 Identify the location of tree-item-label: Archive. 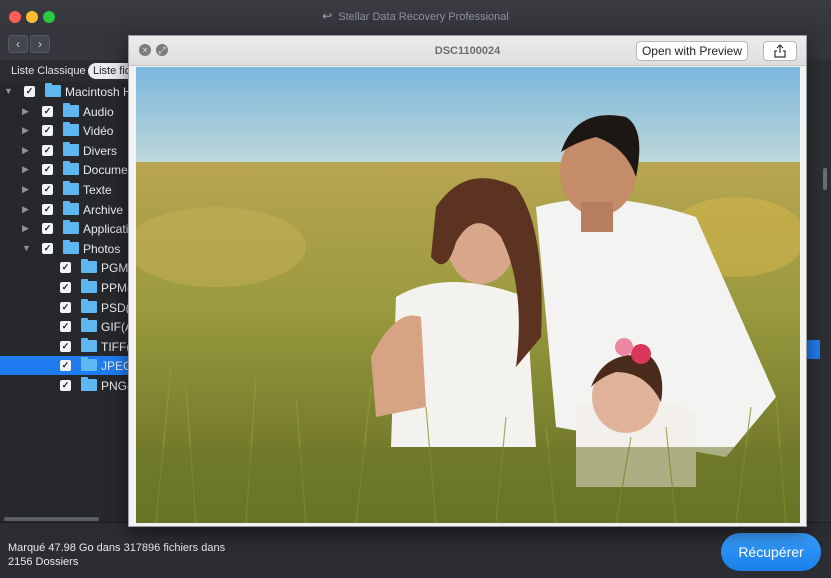
(103, 209).